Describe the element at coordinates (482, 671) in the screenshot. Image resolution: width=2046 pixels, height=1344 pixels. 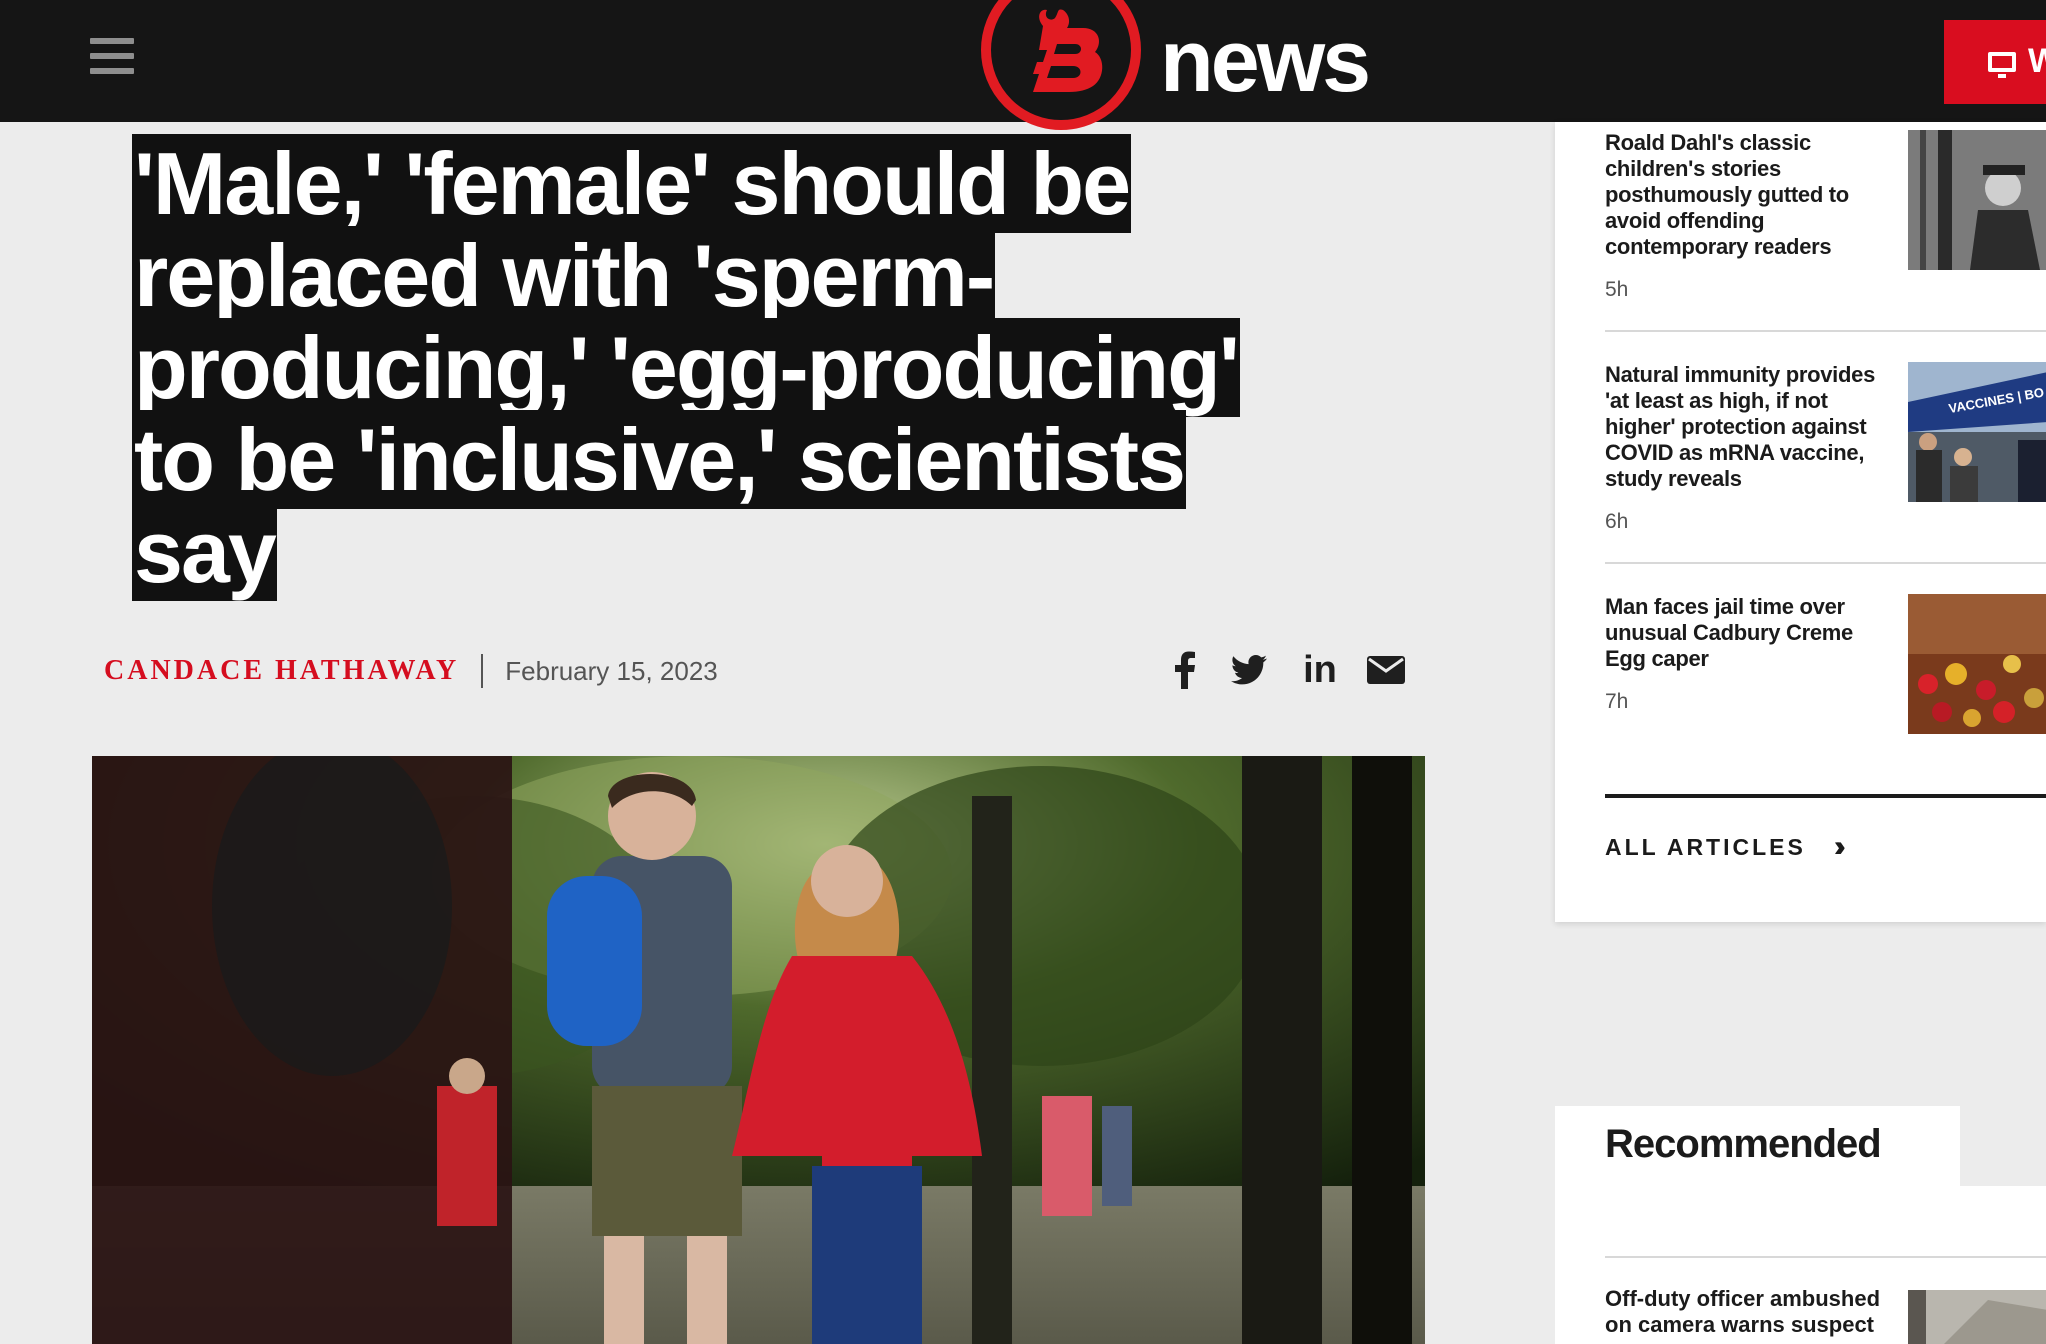
I see `byline-divider` at that location.